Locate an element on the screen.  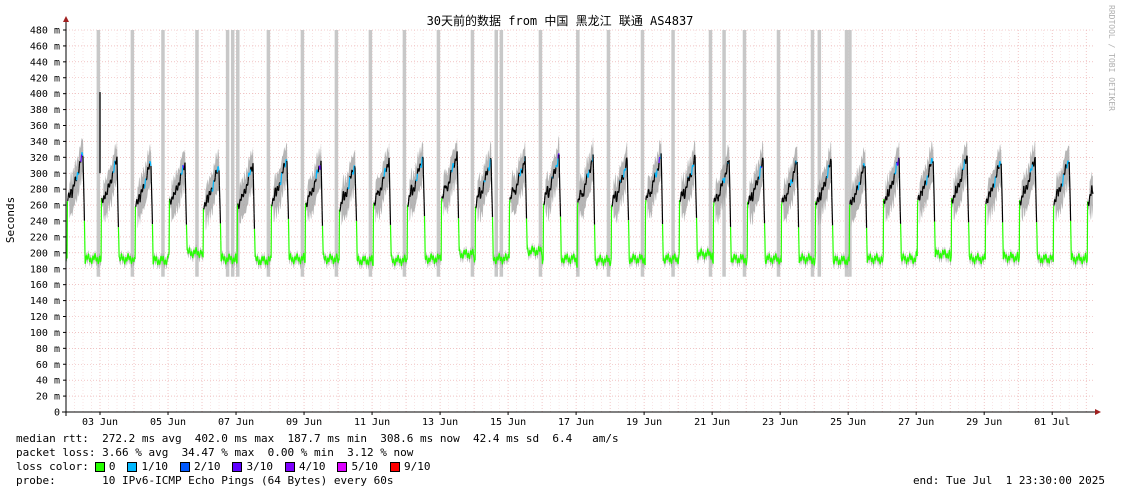
x-tick-label: 09 Jun is located at coordinates (304, 422).